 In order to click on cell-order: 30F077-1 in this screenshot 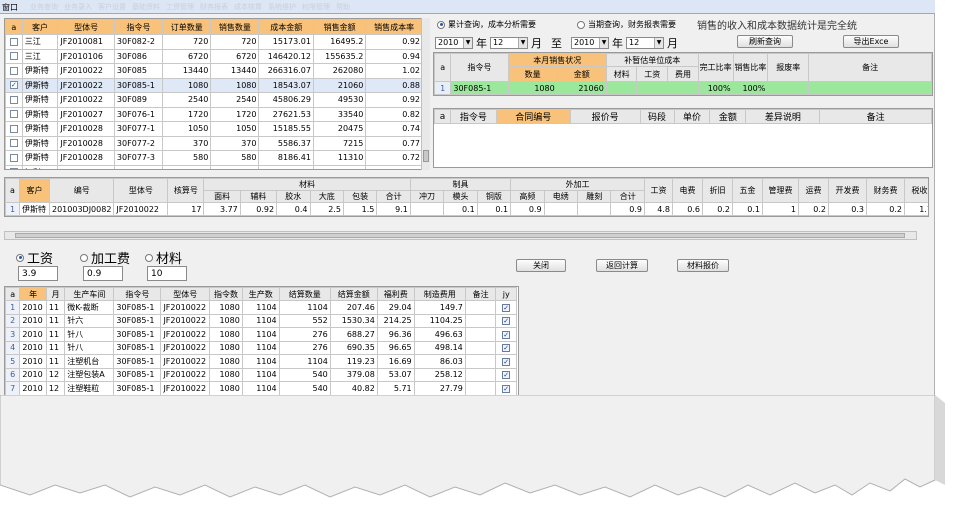, I will do `click(138, 129)`.